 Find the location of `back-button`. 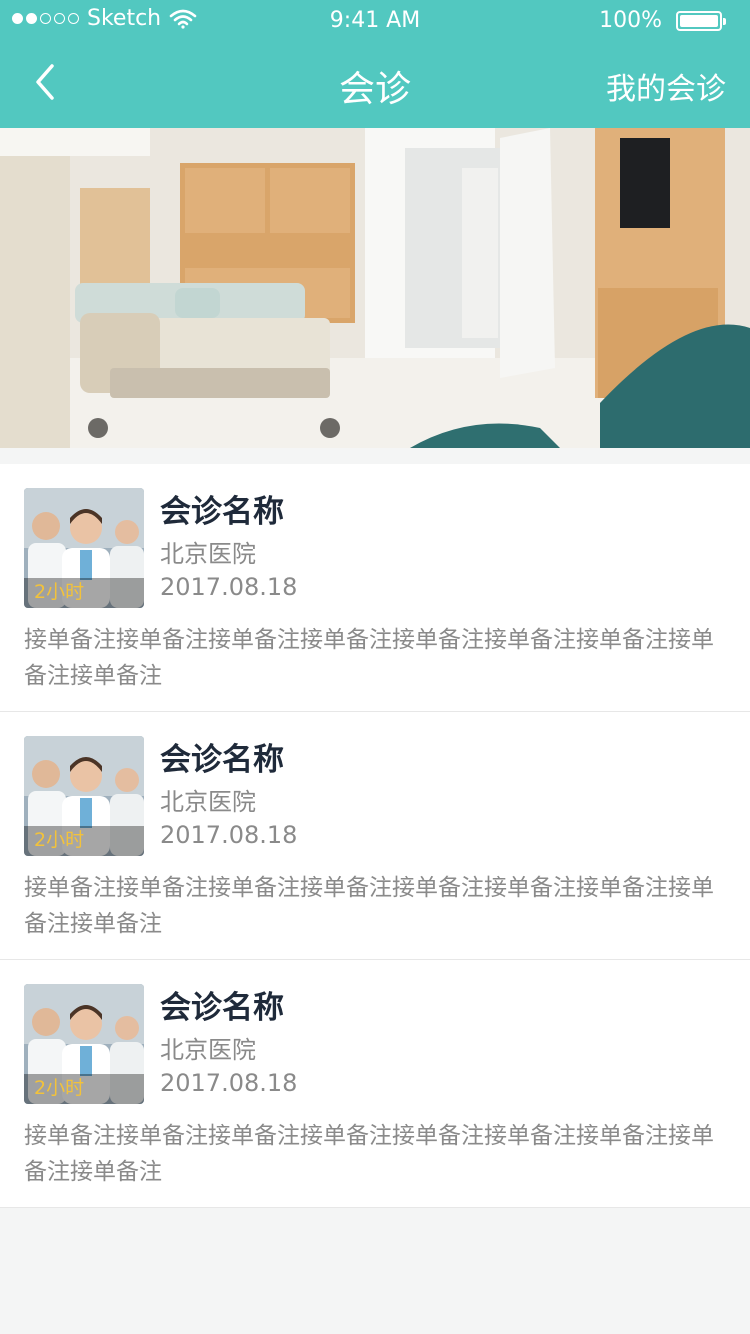

back-button is located at coordinates (44, 82).